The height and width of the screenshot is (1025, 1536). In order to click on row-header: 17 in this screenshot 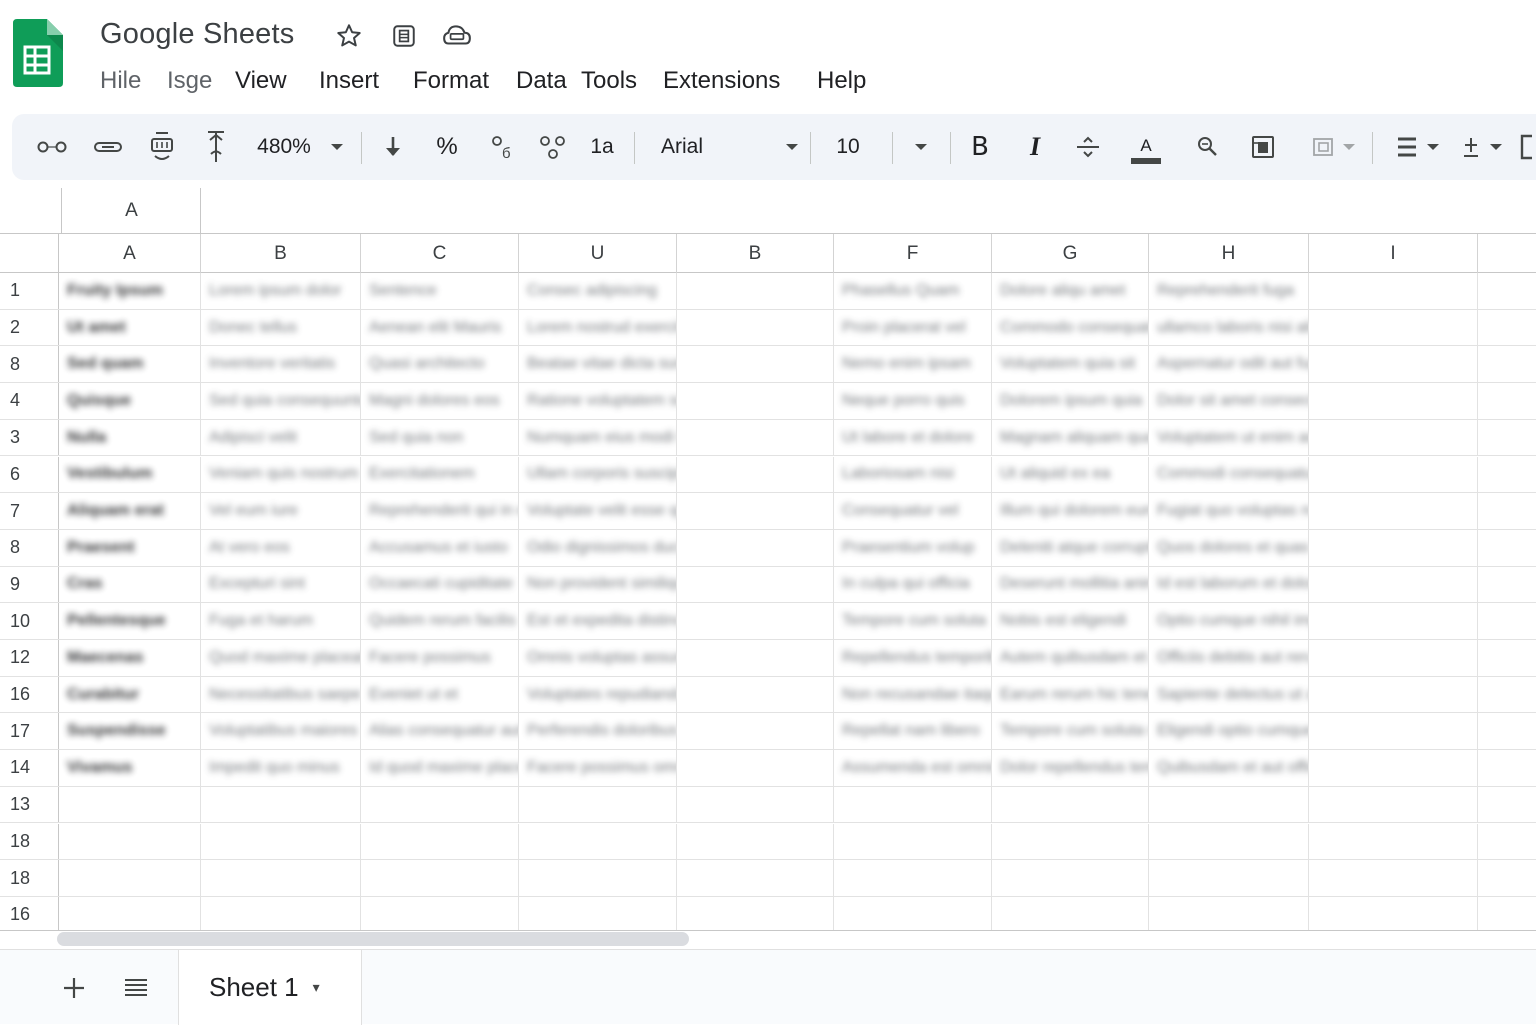, I will do `click(29, 731)`.